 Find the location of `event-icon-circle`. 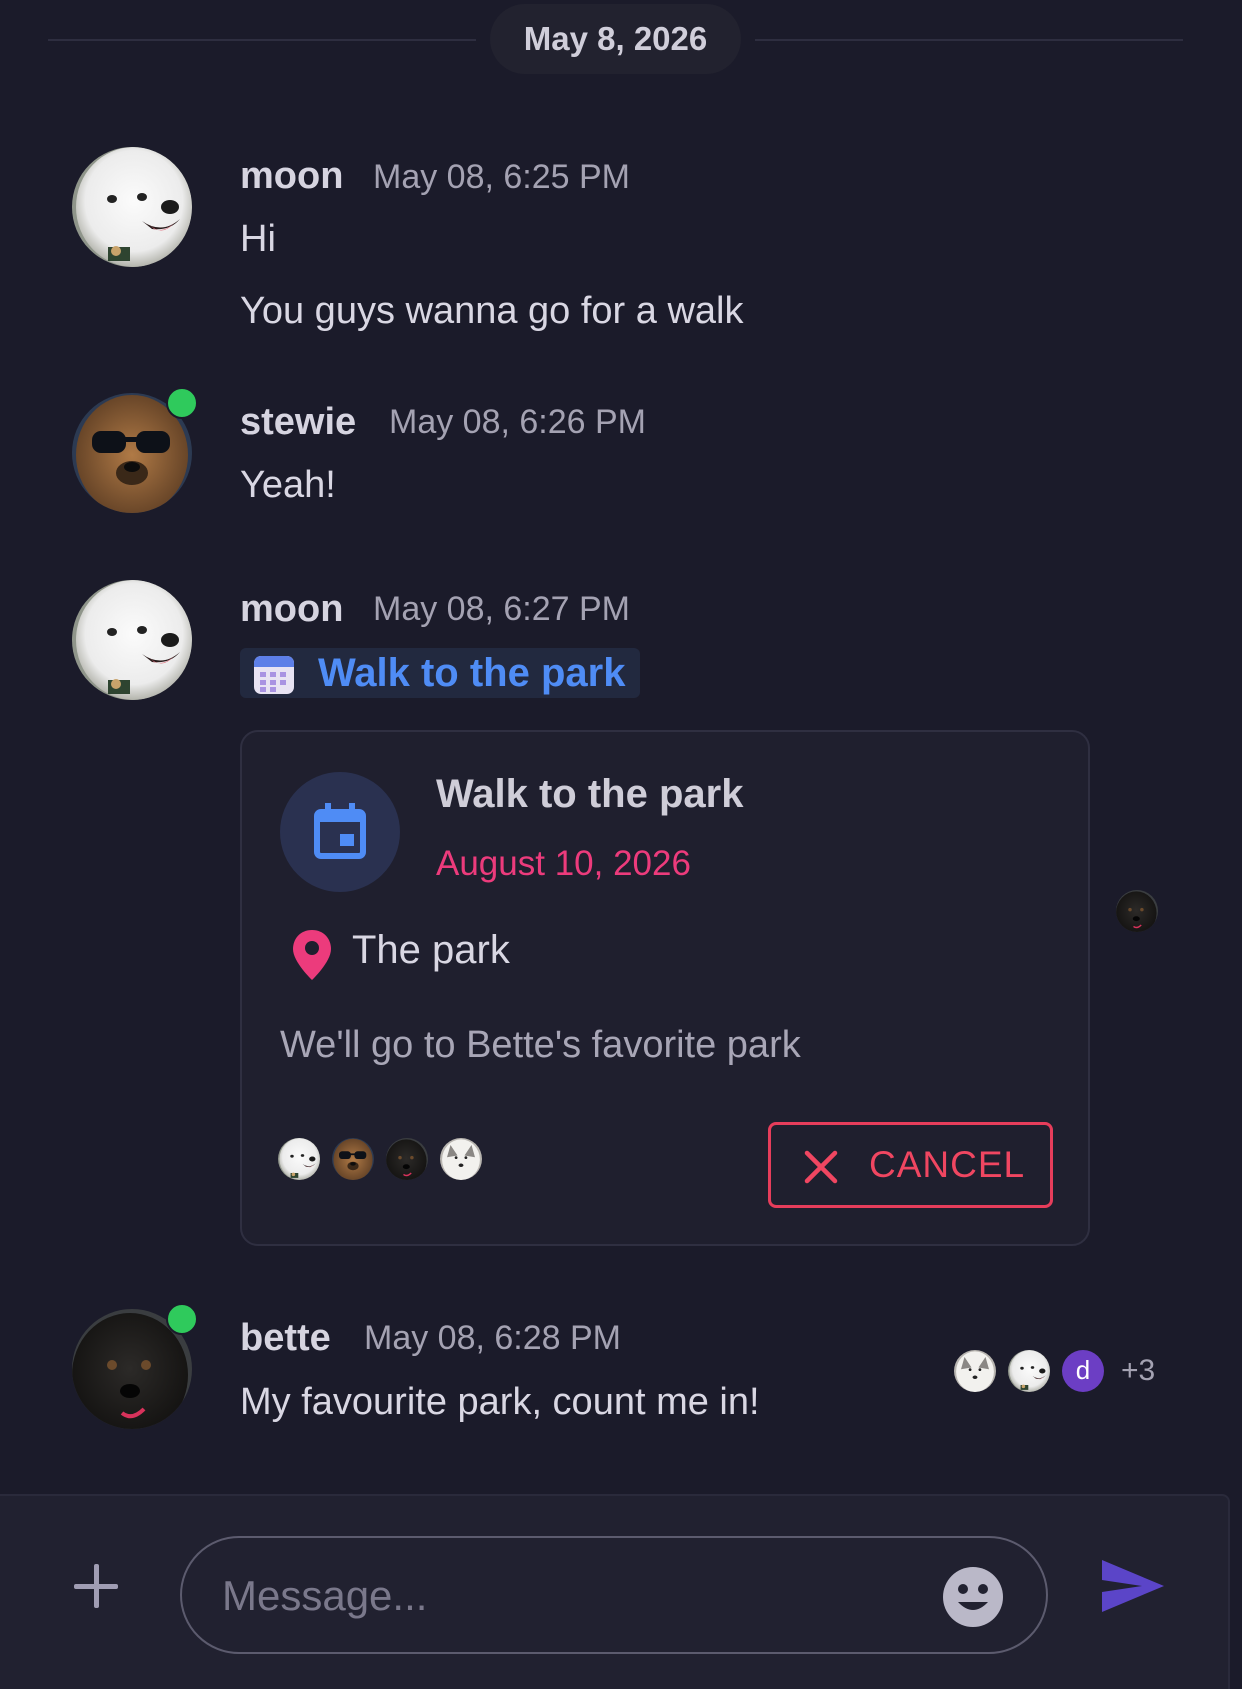

event-icon-circle is located at coordinates (340, 832).